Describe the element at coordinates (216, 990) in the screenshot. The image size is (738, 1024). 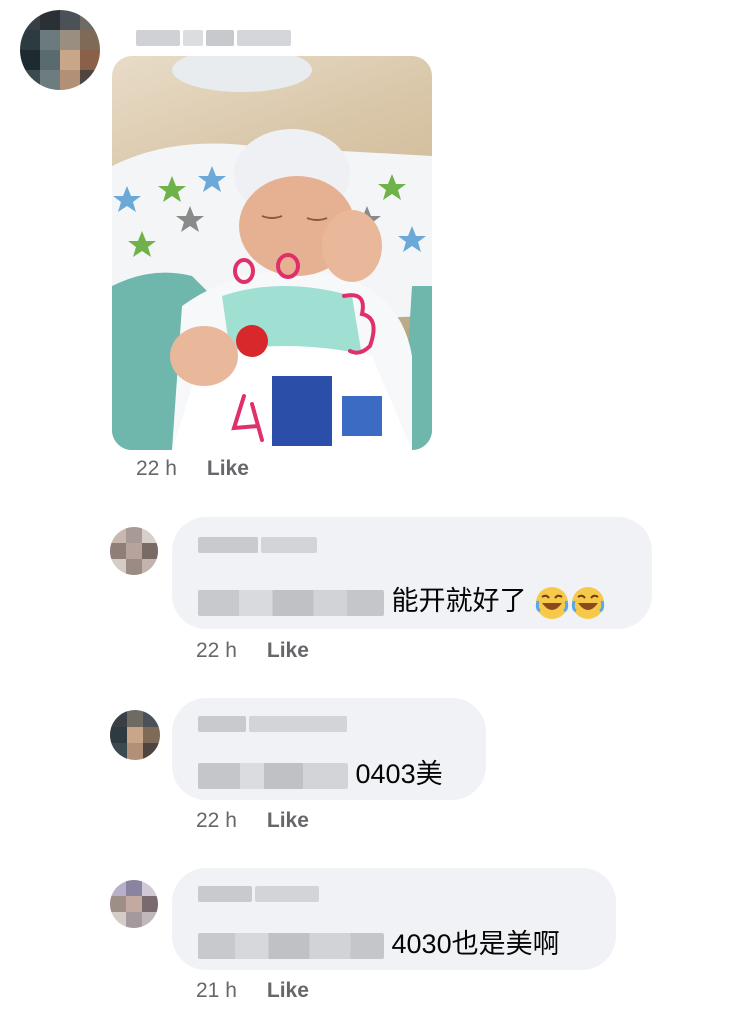
I see `timestamp: 21 h` at that location.